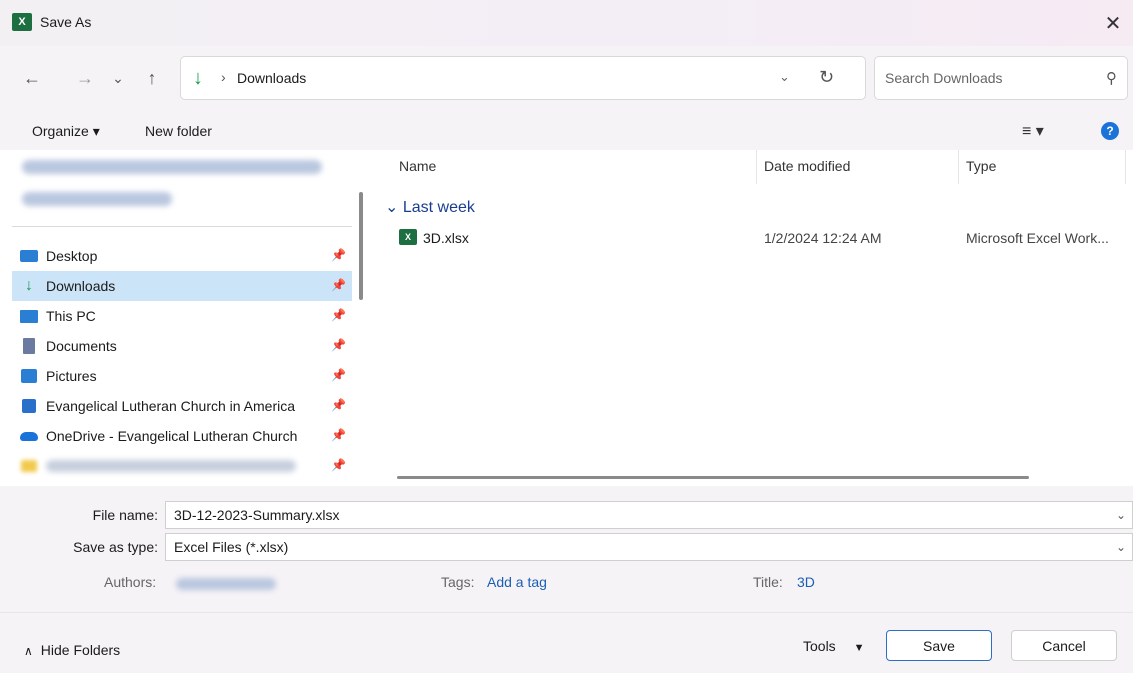 This screenshot has height=673, width=1133. I want to click on sidebar-item-label: Evangelical Lutheran Church in America, so click(171, 406).